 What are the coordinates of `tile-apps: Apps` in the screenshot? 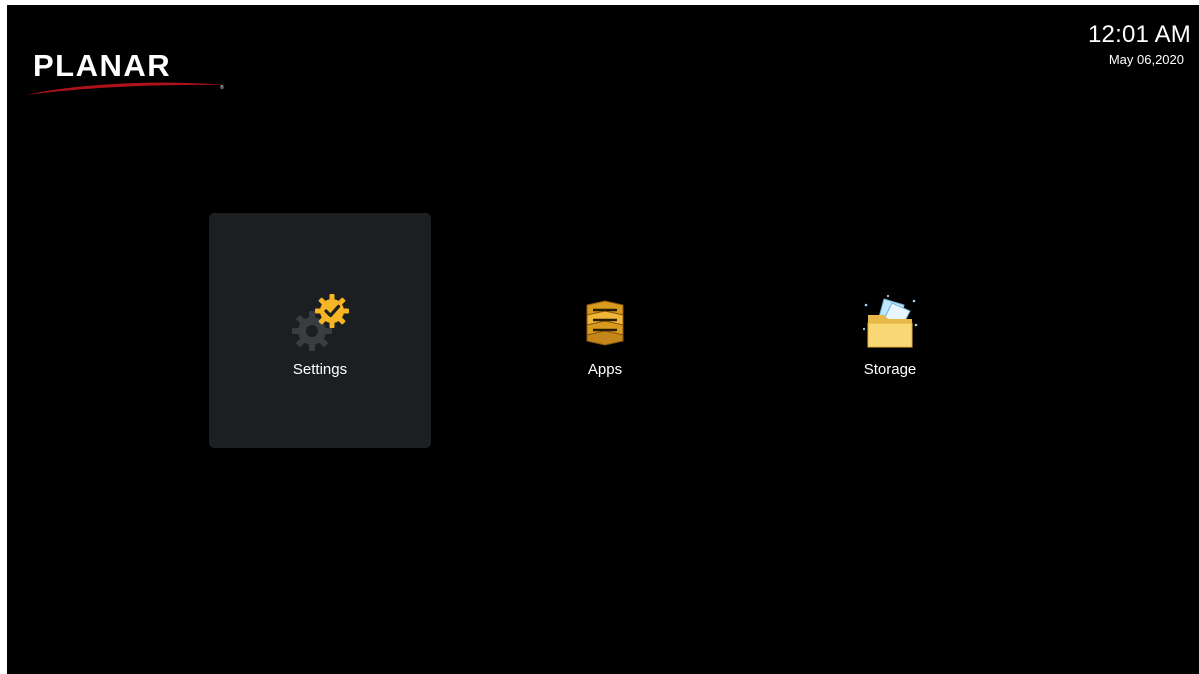 It's located at (605, 330).